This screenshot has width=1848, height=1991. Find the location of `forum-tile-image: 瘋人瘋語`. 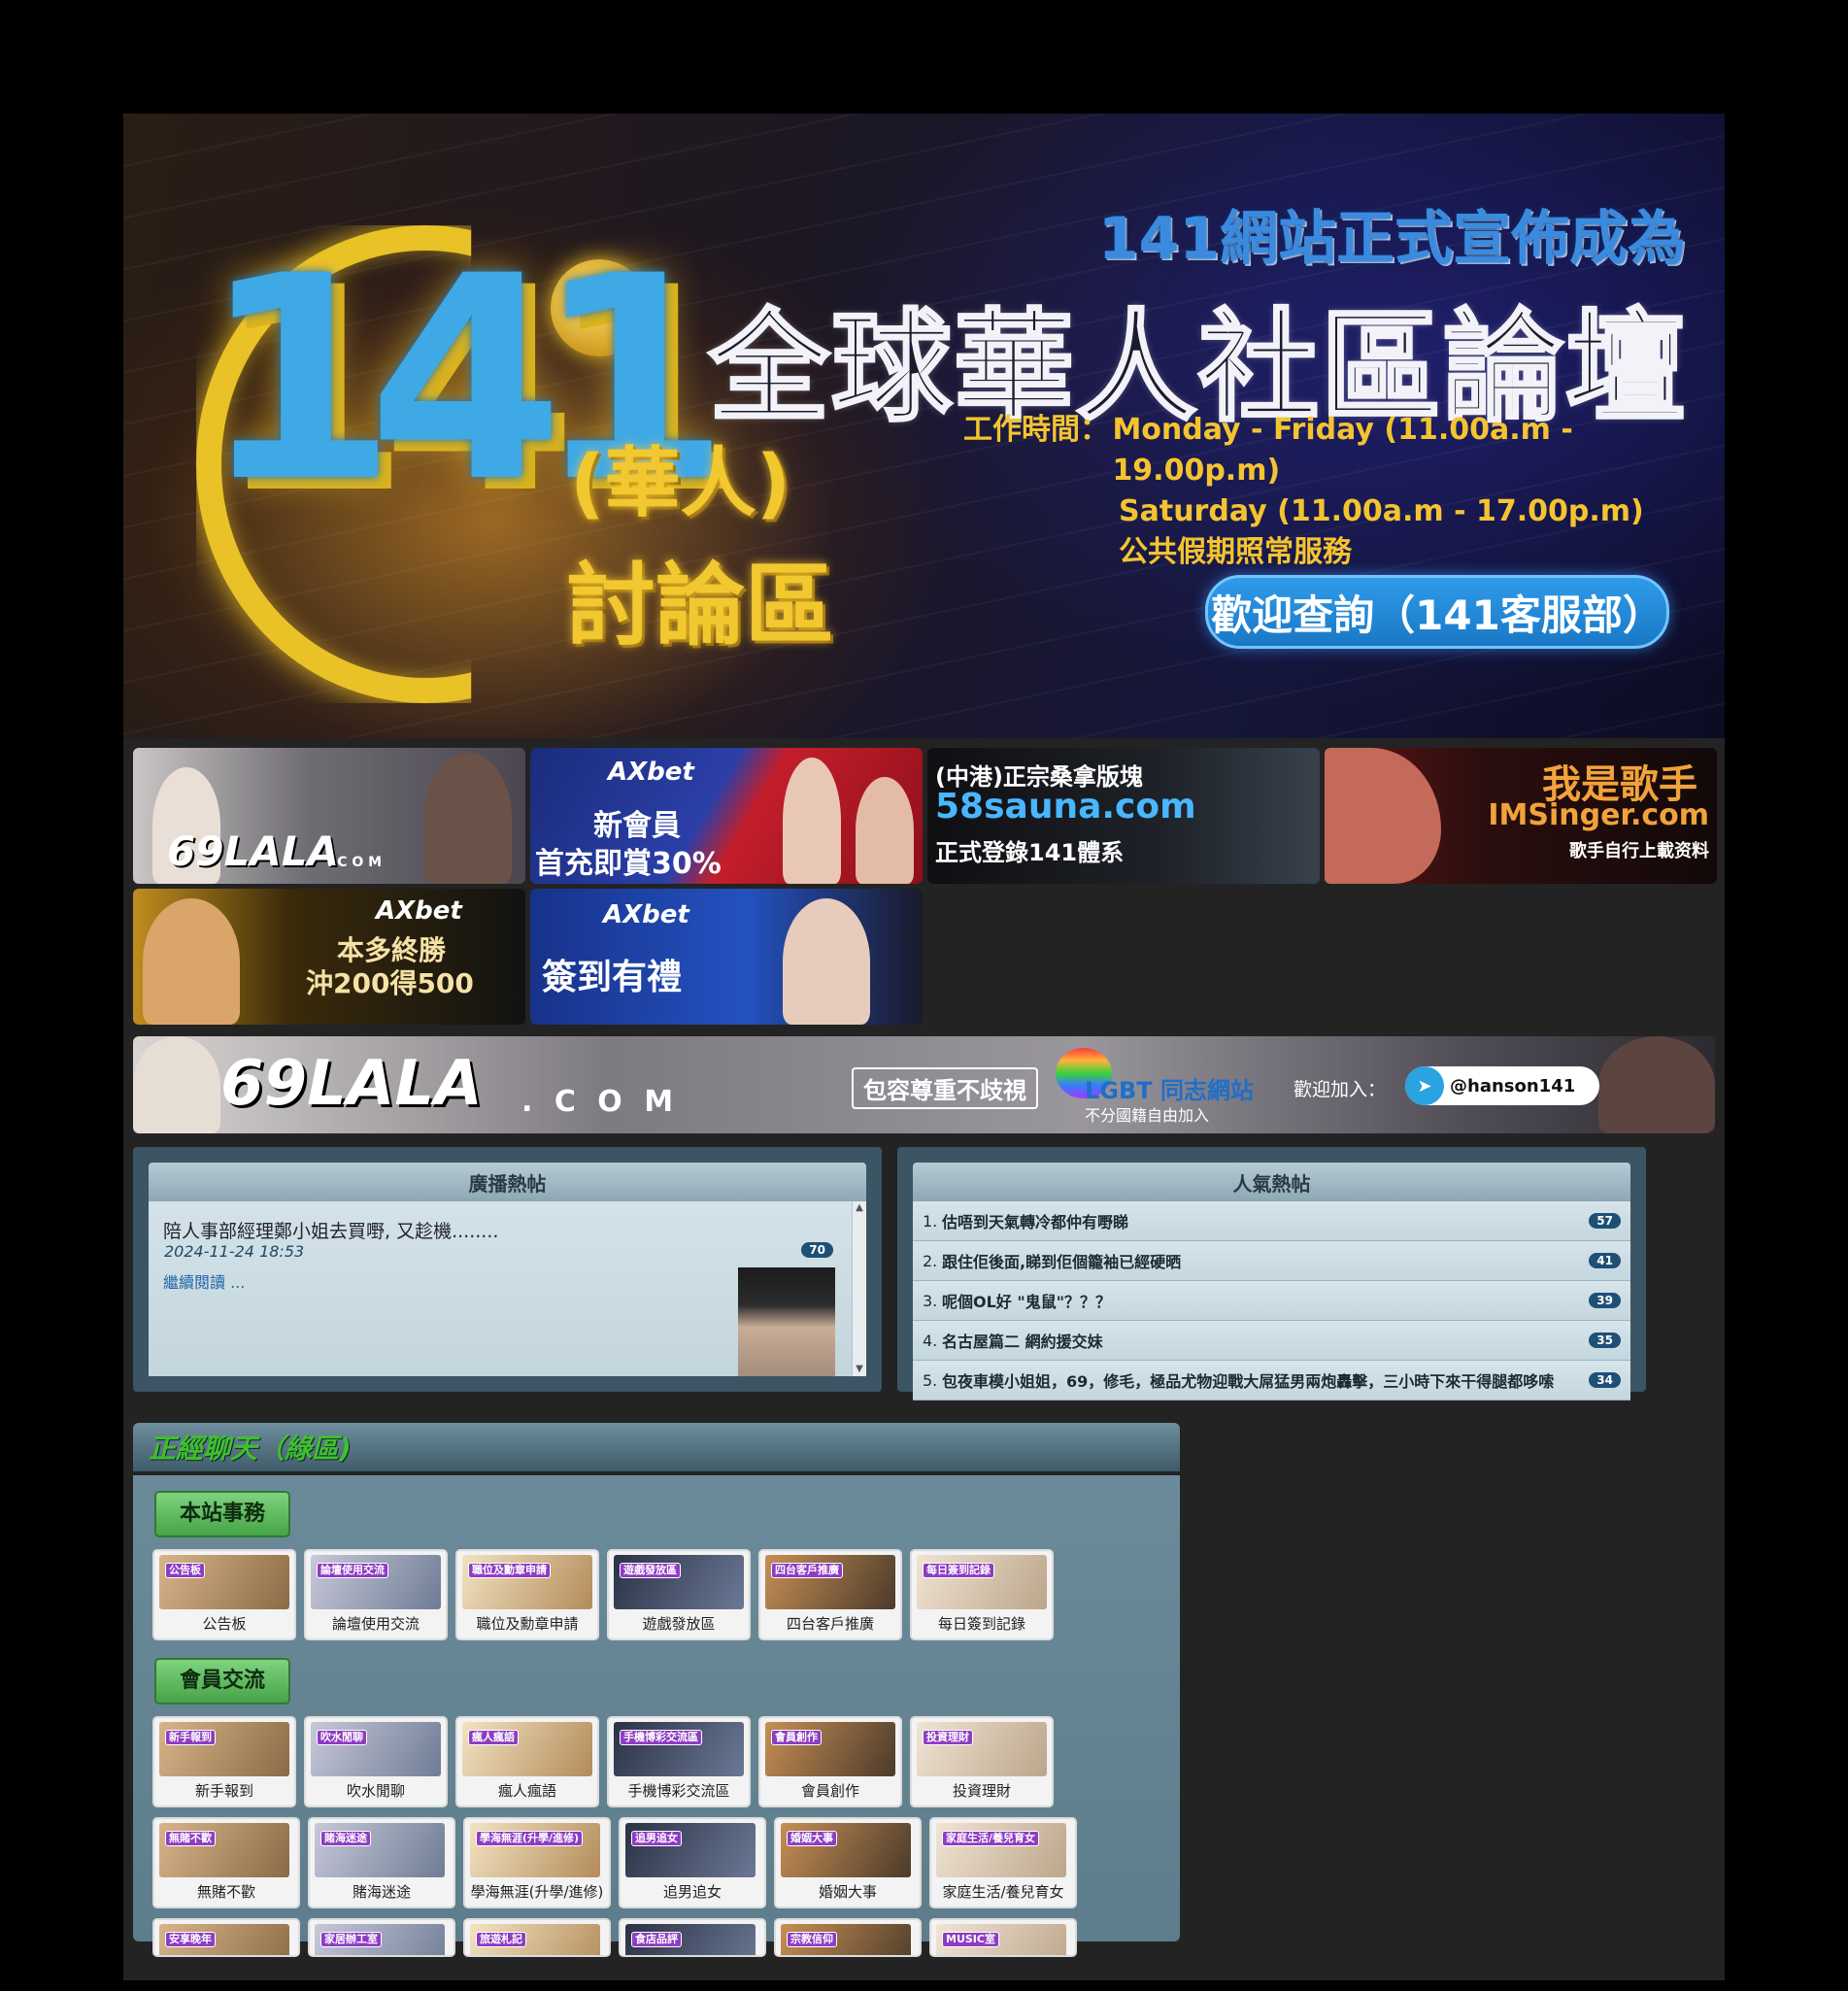

forum-tile-image: 瘋人瘋語 is located at coordinates (527, 1749).